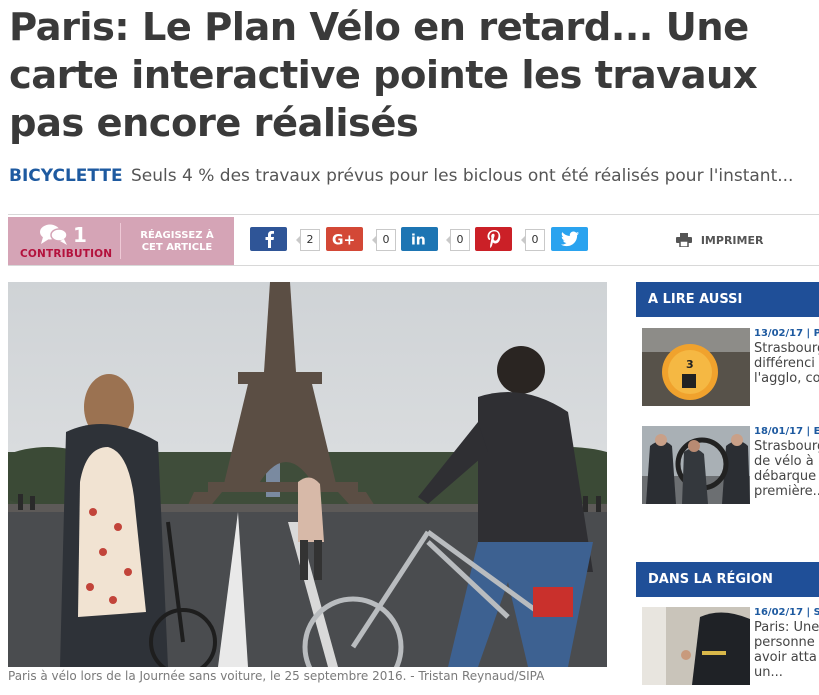 Image resolution: width=819 pixels, height=695 pixels. I want to click on region-header: DANS LA RÉGION, so click(727, 579).